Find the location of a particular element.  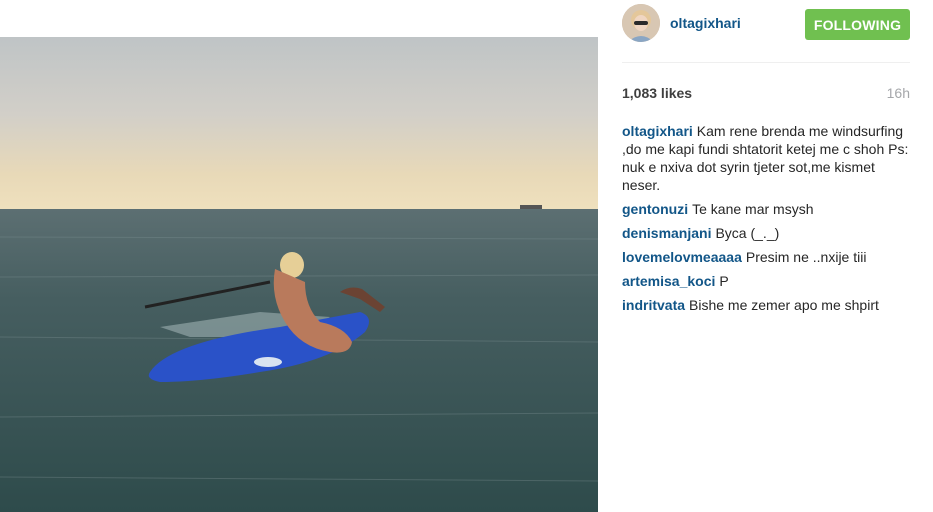

comment-item: artemisa_koci P is located at coordinates (767, 281).